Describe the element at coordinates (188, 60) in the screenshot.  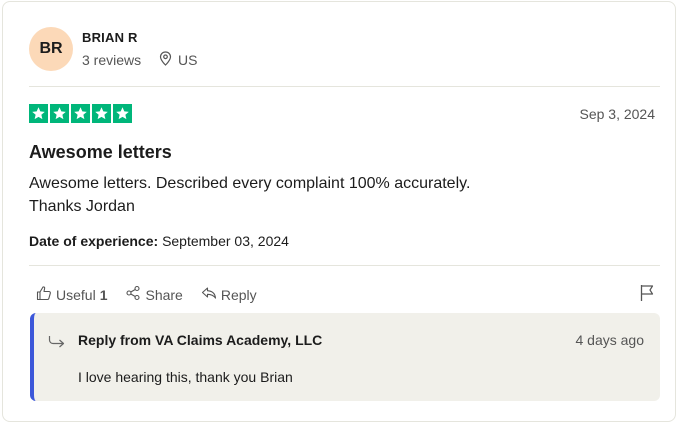
I see `location-country: US` at that location.